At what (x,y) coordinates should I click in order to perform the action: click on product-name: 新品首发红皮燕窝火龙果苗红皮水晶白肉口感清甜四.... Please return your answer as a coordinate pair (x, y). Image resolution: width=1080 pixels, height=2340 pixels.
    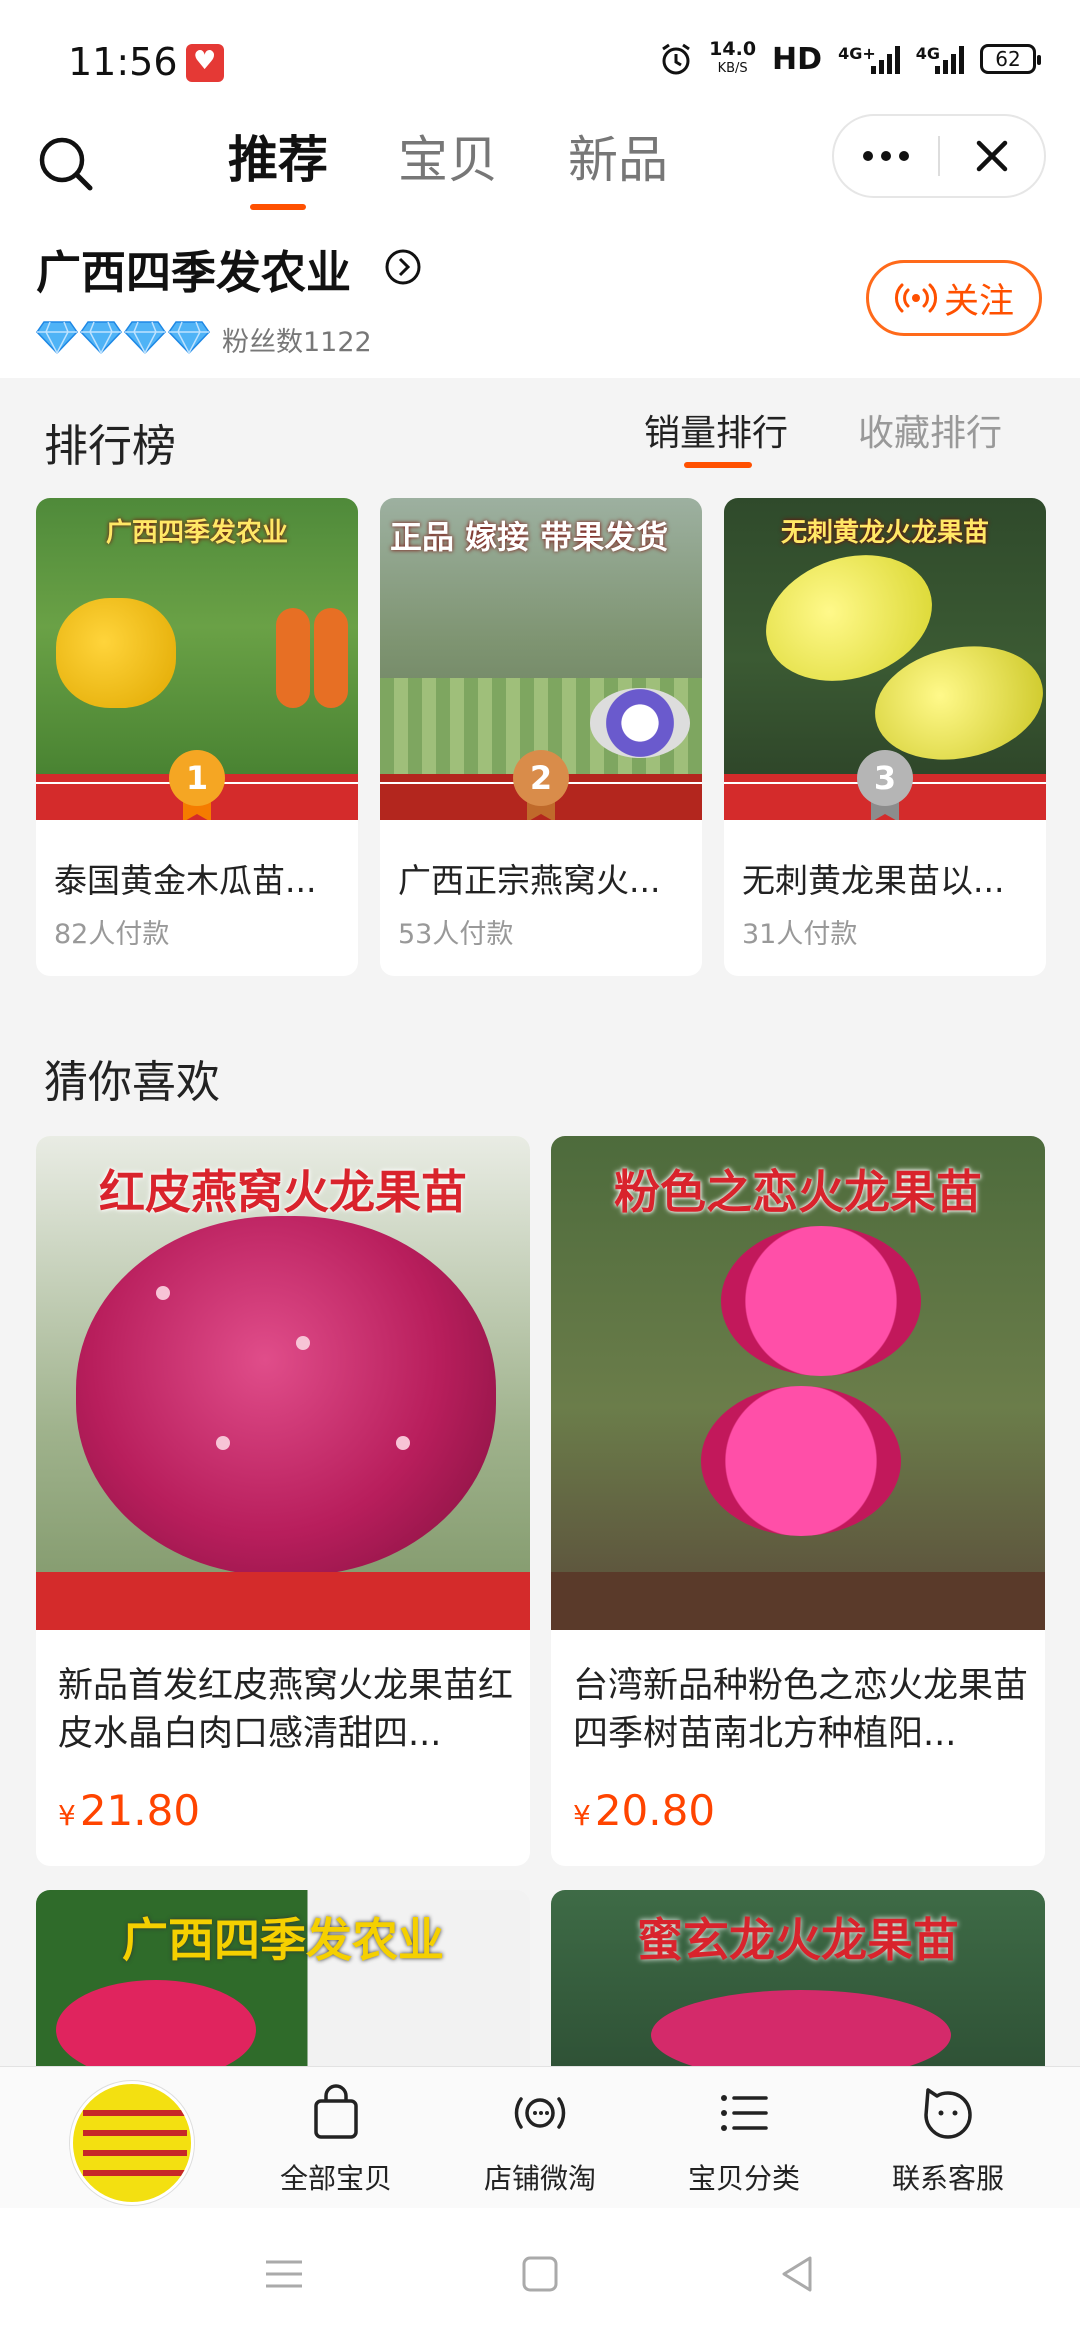
    Looking at the image, I should click on (286, 1710).